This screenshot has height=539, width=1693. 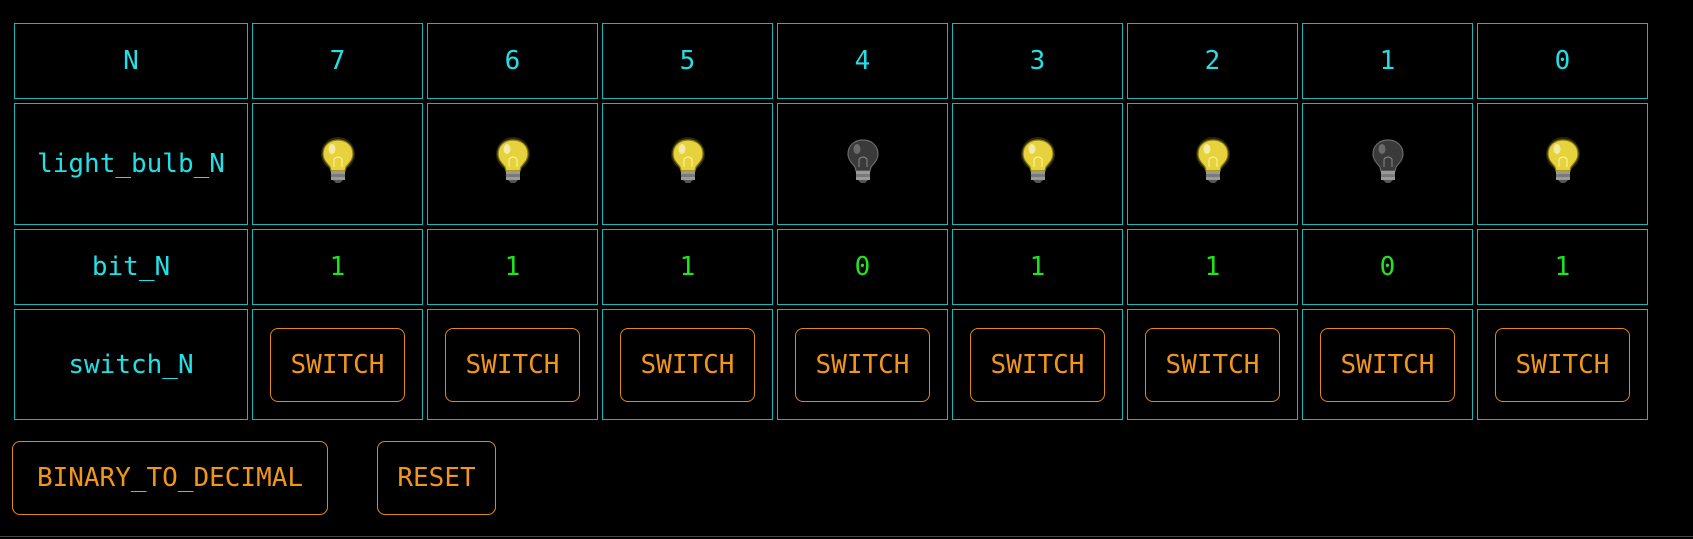 I want to click on bottom-divider, so click(x=846, y=536).